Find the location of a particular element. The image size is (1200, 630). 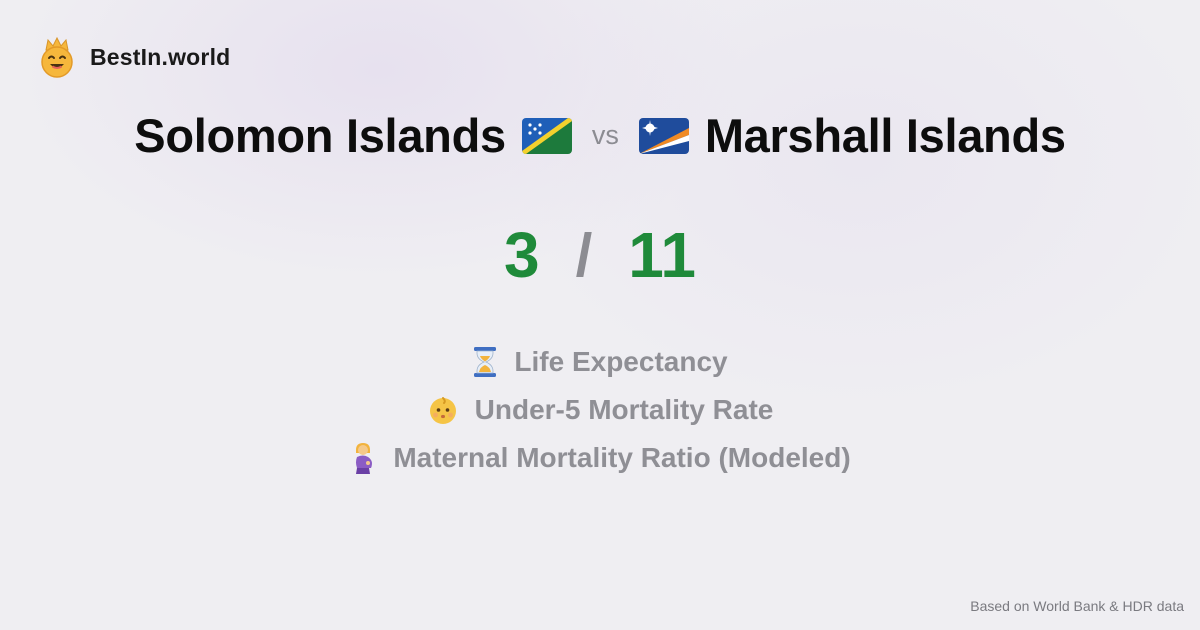

data-source-note: Based on World Bank & HDR data is located at coordinates (1077, 606).